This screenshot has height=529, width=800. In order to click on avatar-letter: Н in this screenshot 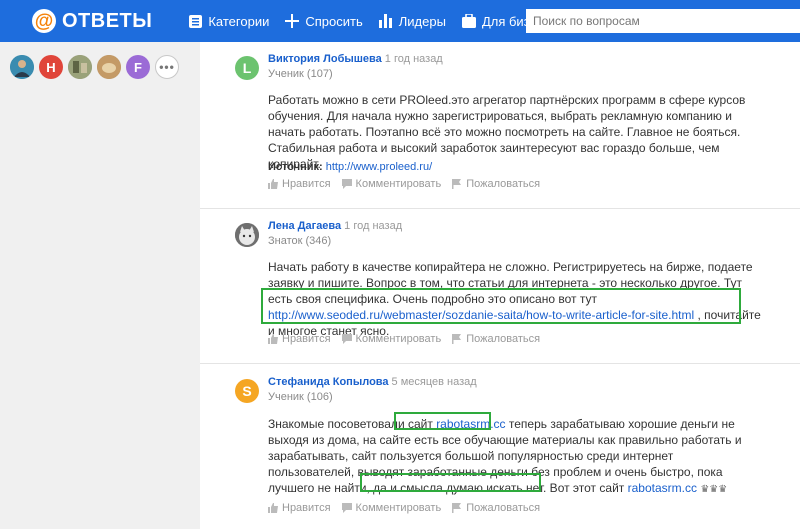, I will do `click(51, 67)`.